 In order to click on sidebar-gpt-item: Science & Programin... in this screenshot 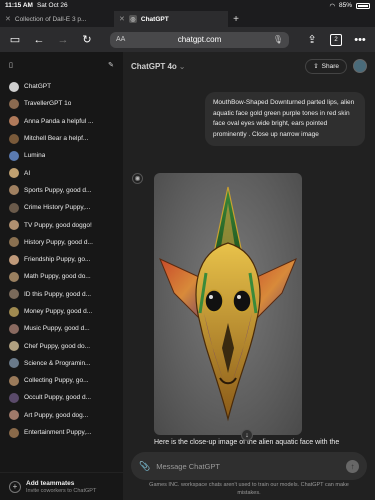, I will do `click(61, 363)`.